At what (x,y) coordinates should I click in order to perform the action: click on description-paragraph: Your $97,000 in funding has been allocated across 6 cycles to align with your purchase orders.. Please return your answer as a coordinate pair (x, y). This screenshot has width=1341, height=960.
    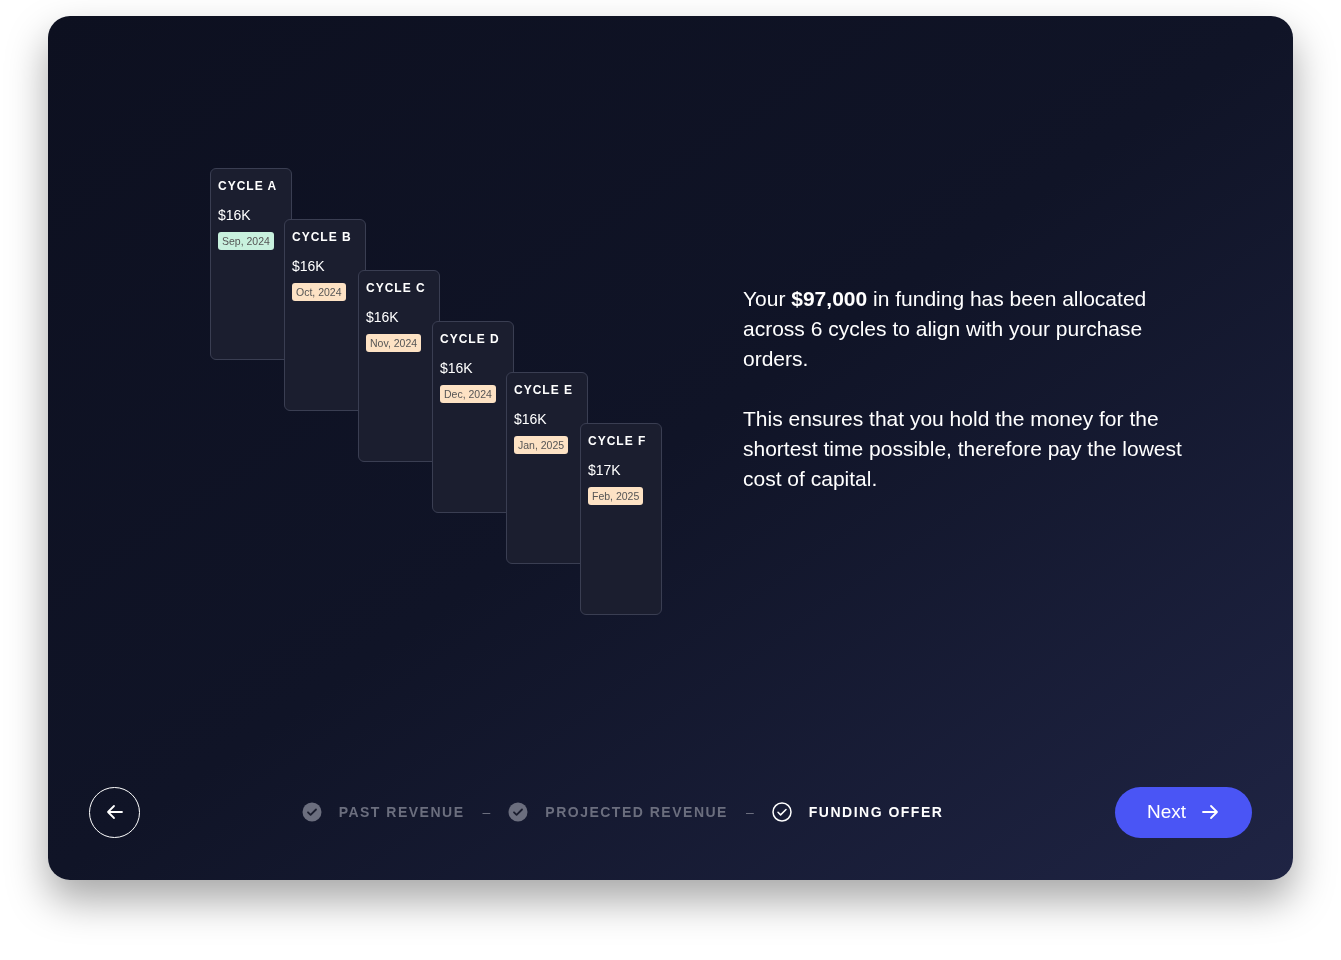
    Looking at the image, I should click on (945, 329).